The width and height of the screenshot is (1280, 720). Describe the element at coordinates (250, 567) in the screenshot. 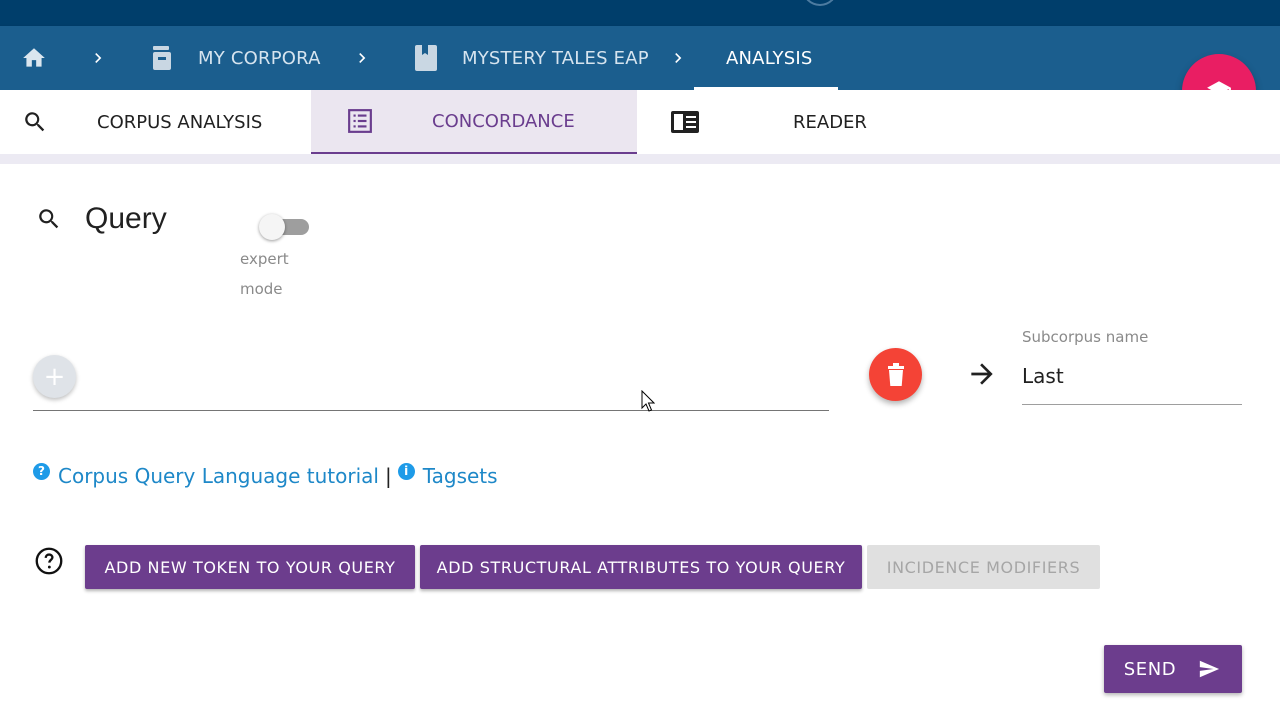

I see `add-new-token-button: ADD NEW TOKEN TO YOUR QUERY` at that location.